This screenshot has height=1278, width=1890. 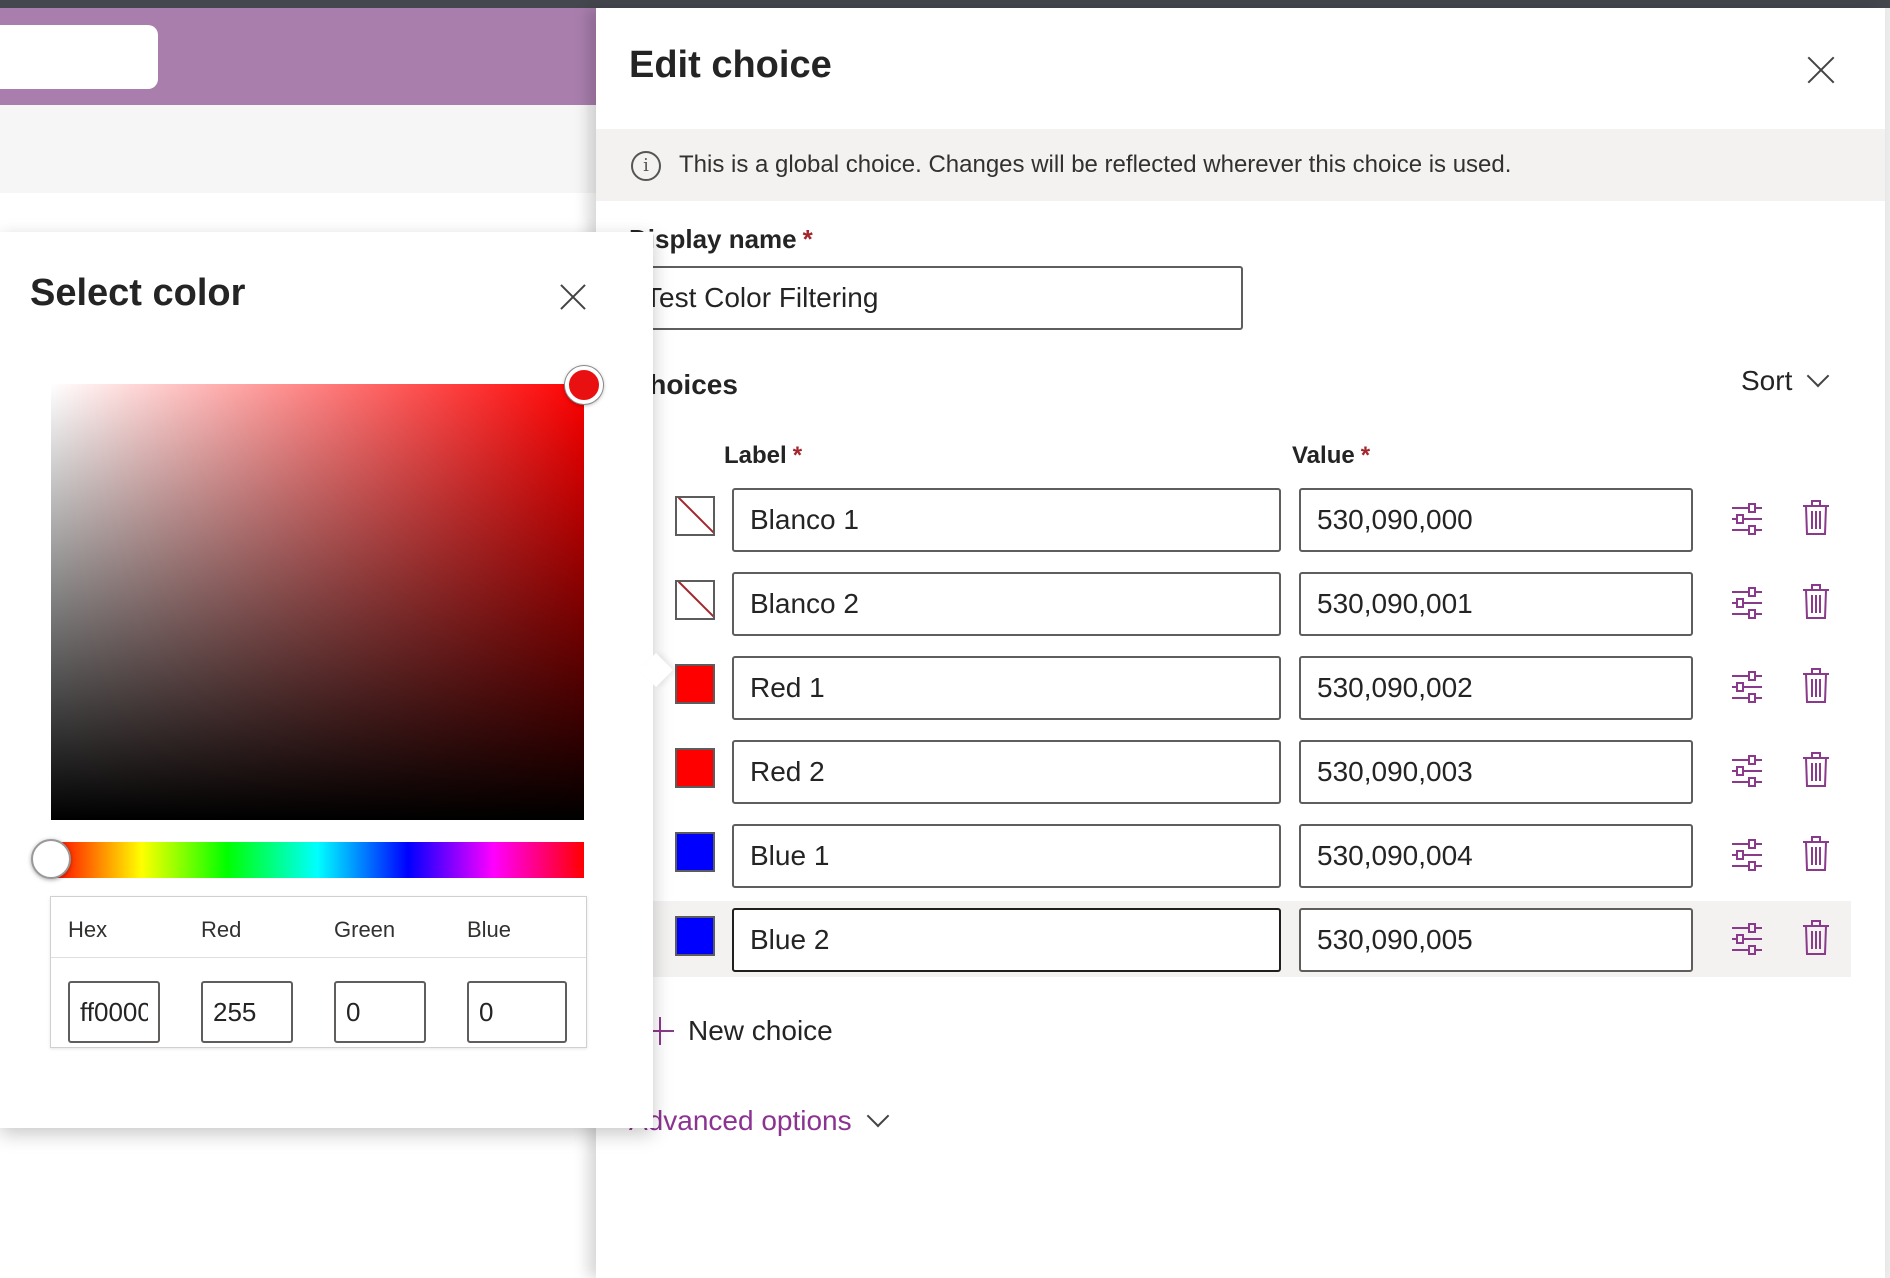 I want to click on value-column-text: Value, so click(x=1323, y=455).